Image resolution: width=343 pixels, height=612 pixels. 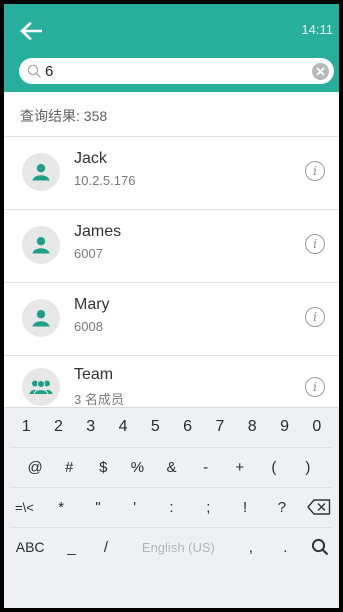 What do you see at coordinates (137, 467) in the screenshot?
I see `key-percent: %` at bounding box center [137, 467].